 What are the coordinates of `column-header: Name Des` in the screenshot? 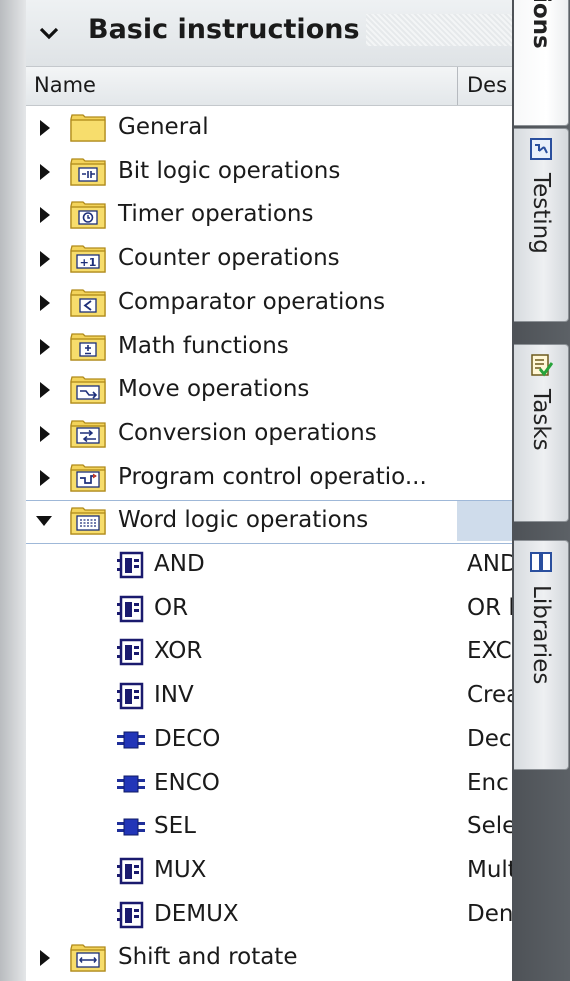 It's located at (269, 86).